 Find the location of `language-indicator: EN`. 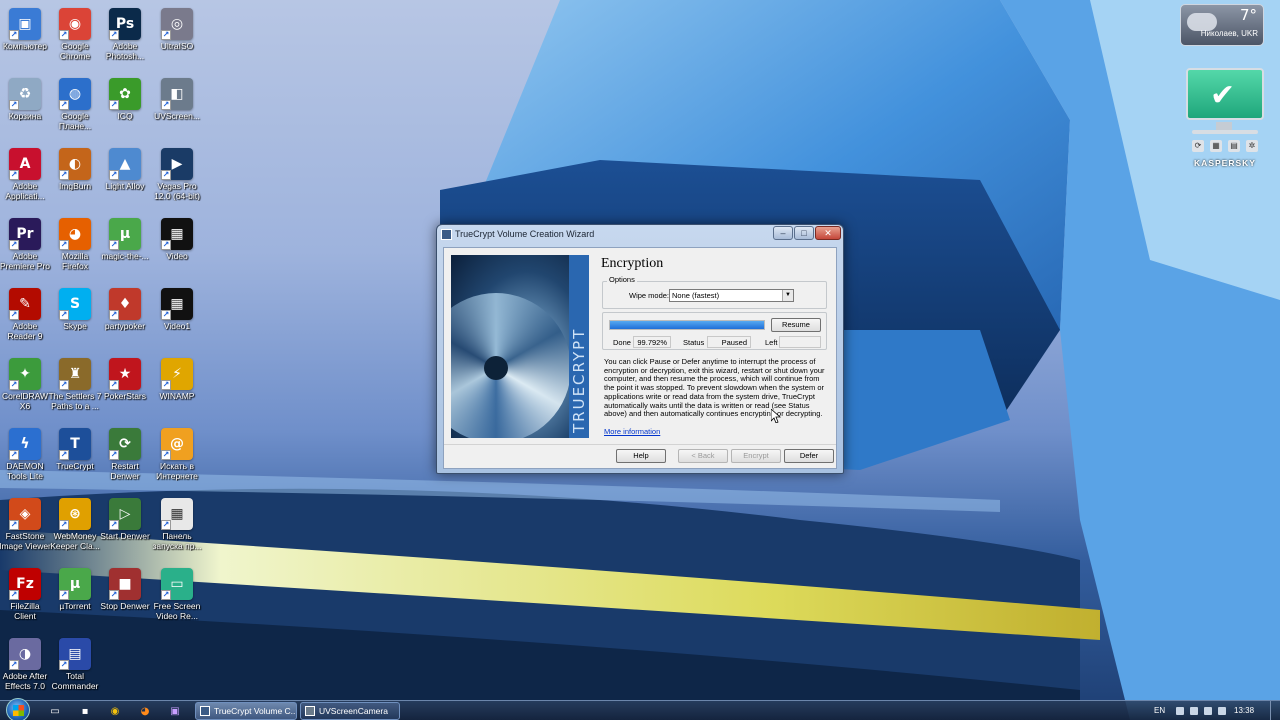

language-indicator: EN is located at coordinates (1159, 710).